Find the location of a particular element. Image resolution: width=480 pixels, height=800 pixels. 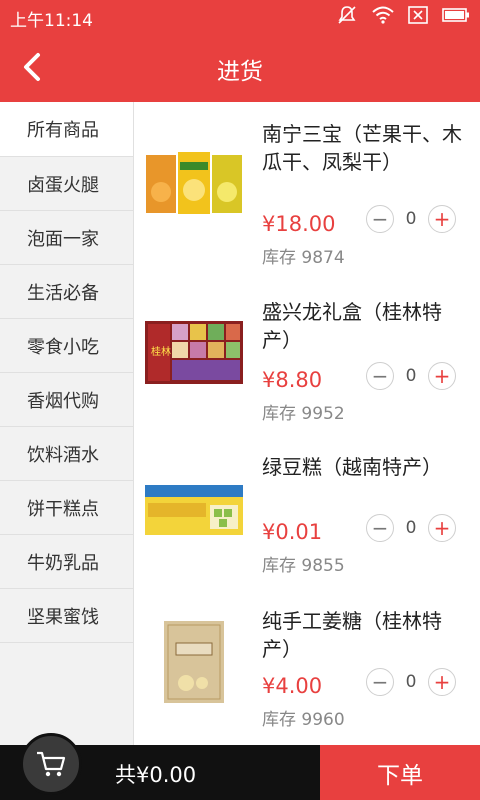

product-name: 绿豆糕（越南特产） is located at coordinates (352, 467).